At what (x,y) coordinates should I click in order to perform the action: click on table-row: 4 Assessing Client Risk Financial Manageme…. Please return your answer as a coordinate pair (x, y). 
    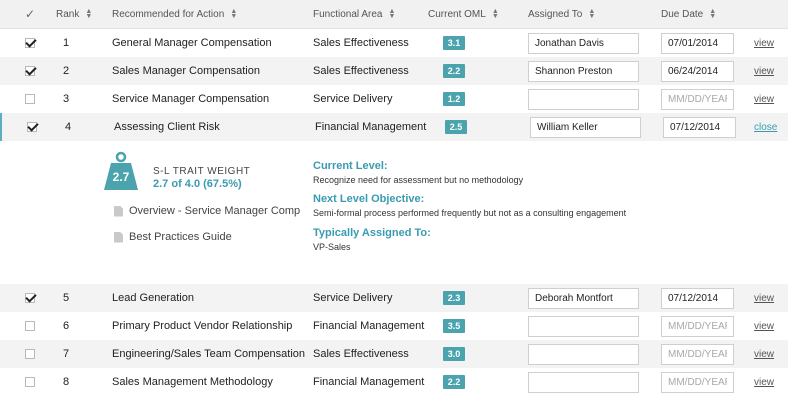
    Looking at the image, I should click on (394, 127).